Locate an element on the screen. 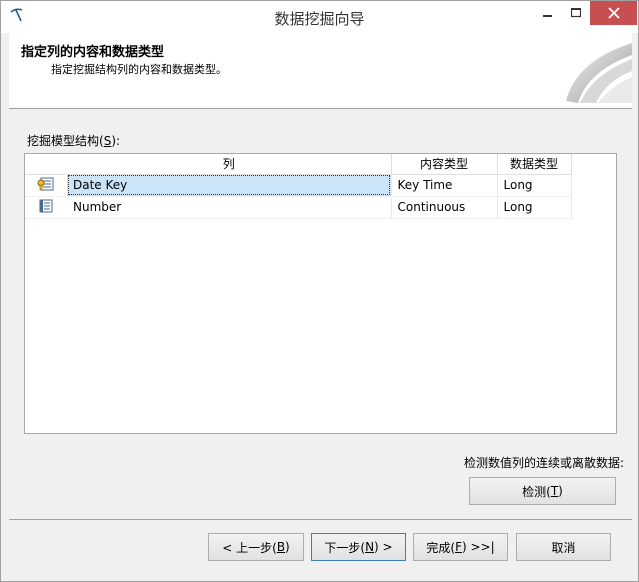 This screenshot has width=639, height=582. mining-structure-label: 挖掘模型结构(S): is located at coordinates (74, 141).